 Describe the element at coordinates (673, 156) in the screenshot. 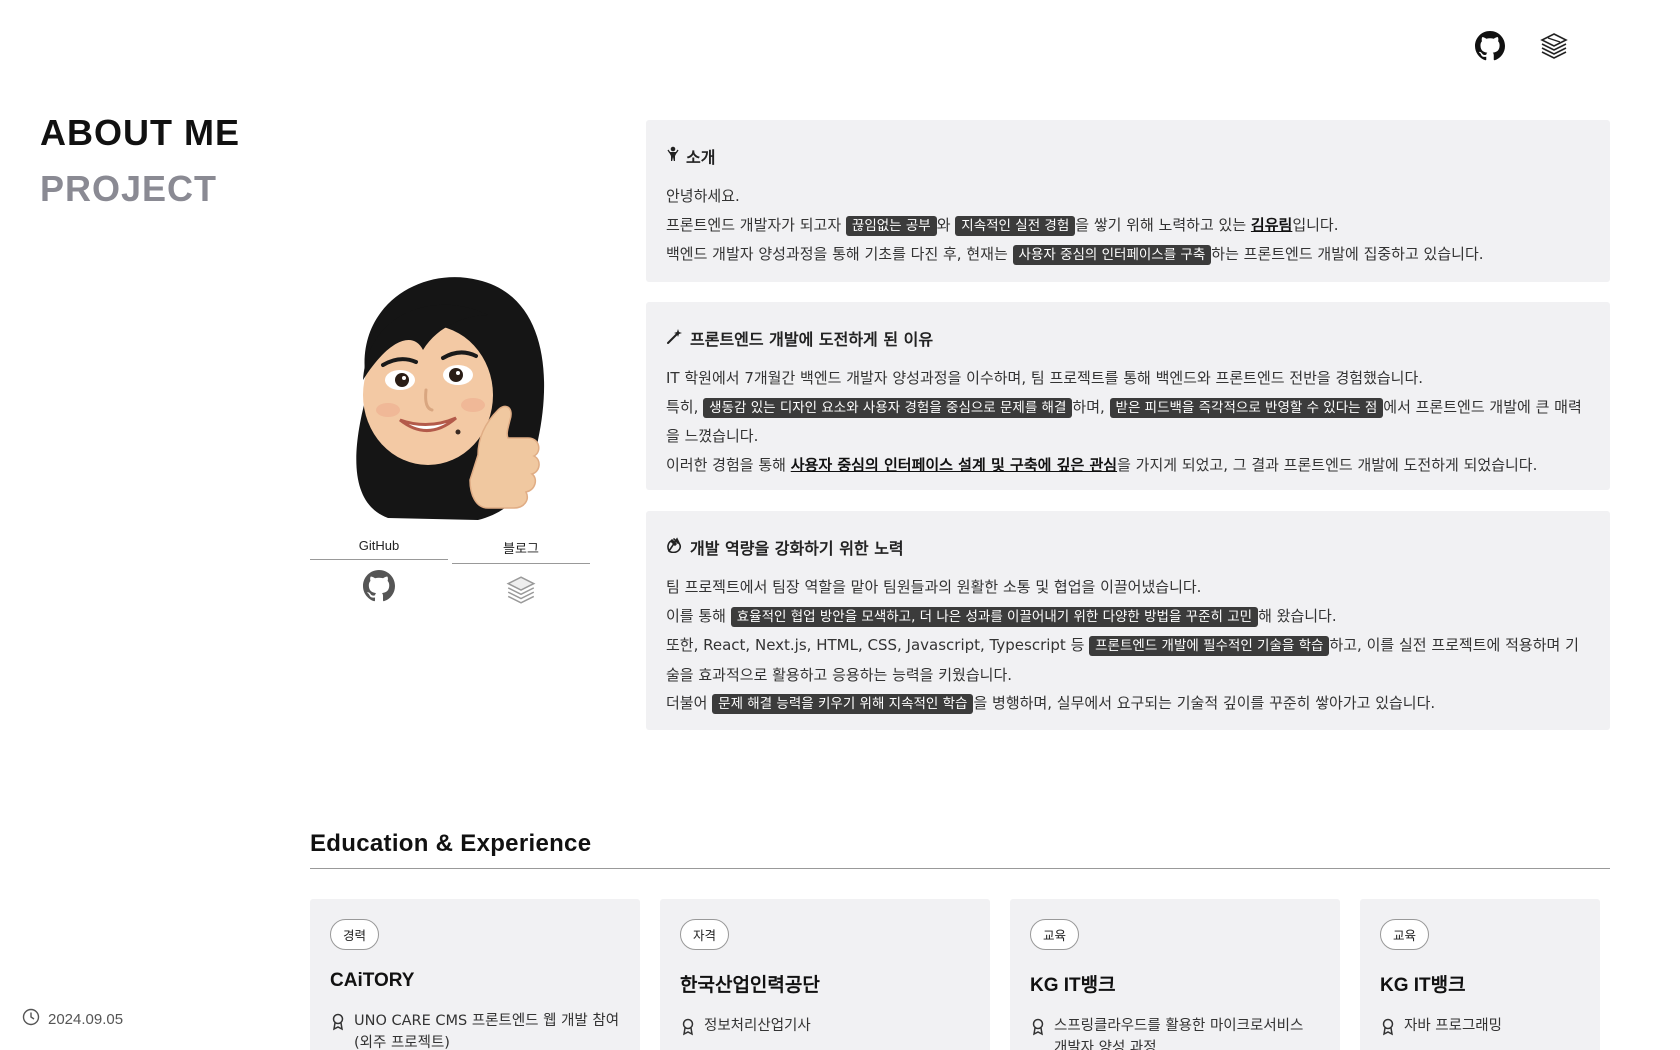

I see `person-icon` at that location.